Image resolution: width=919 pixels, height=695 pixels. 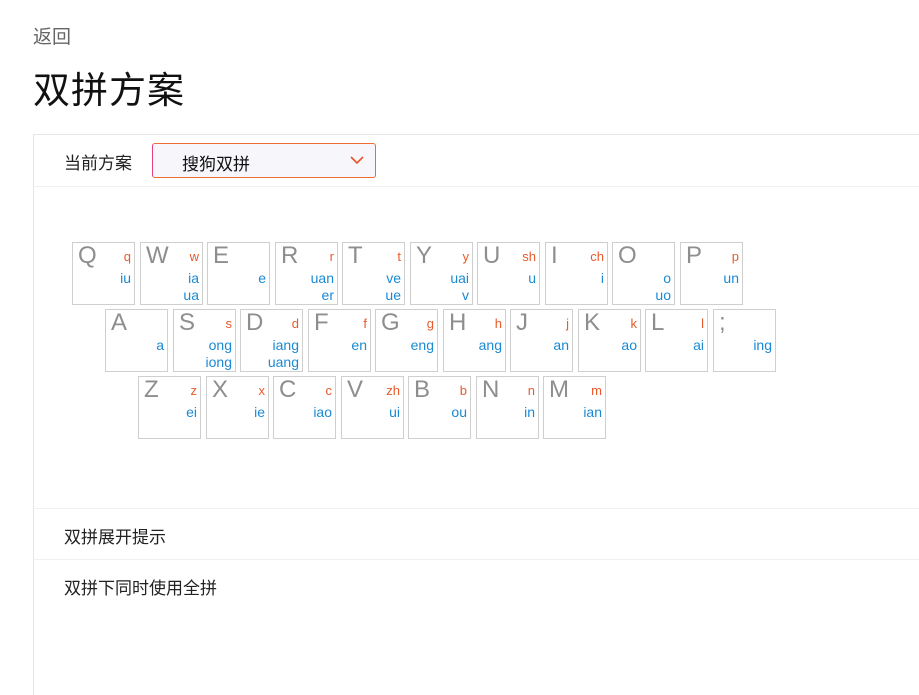 I want to click on key-final: ang, so click(x=490, y=345).